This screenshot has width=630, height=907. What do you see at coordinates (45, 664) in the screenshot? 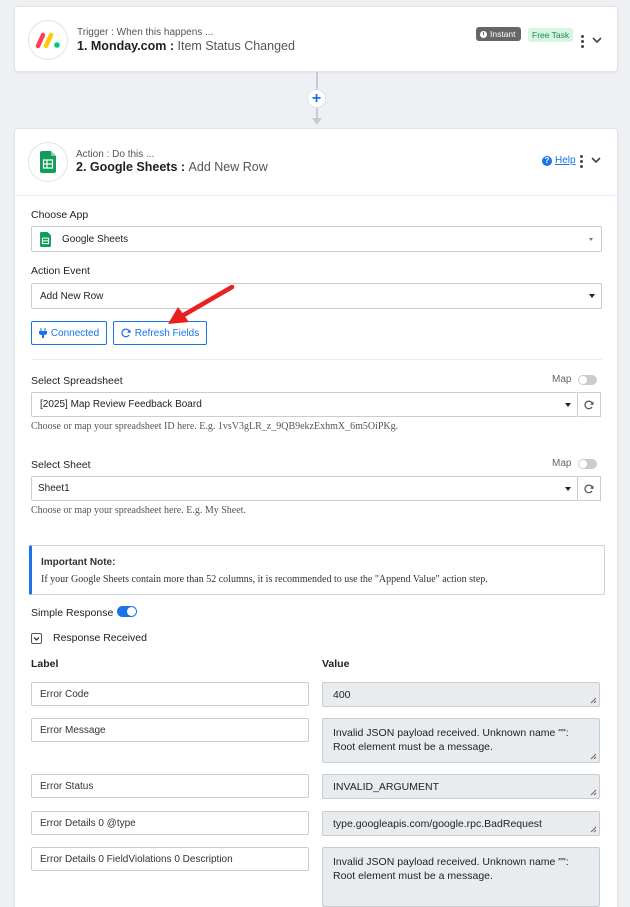
I see `label-column-header: Label` at bounding box center [45, 664].